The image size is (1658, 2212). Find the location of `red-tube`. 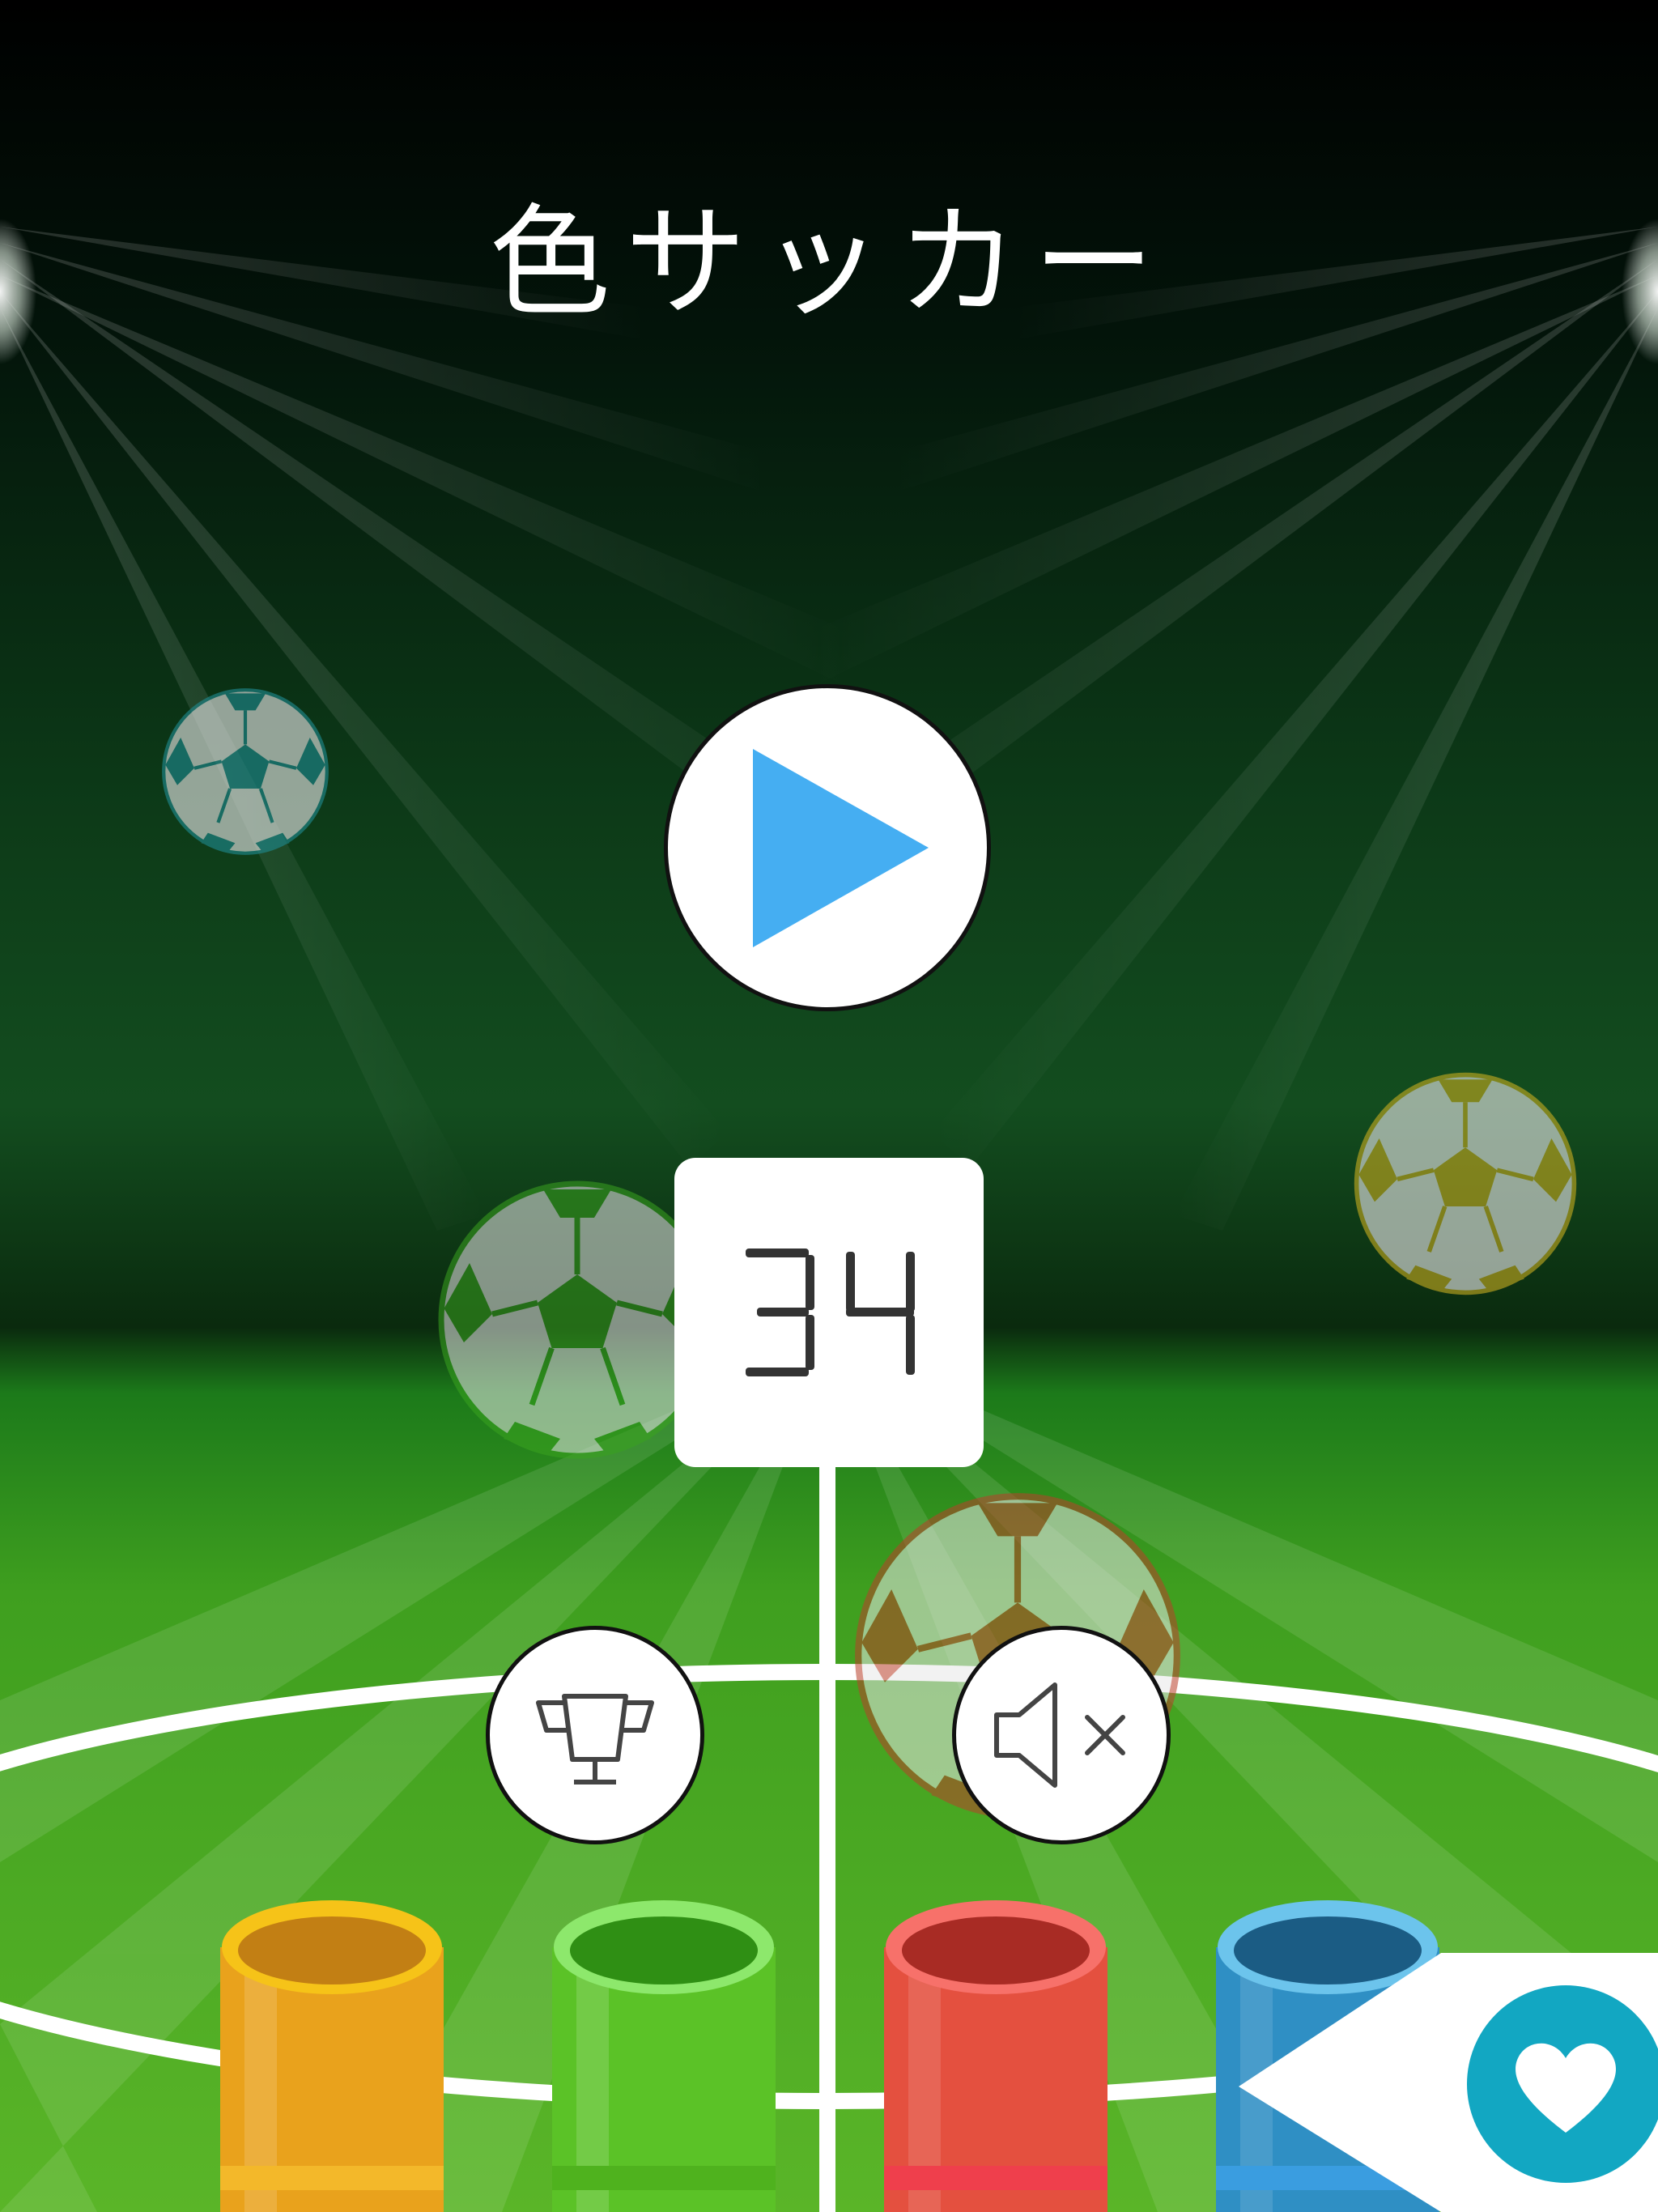

red-tube is located at coordinates (995, 2056).